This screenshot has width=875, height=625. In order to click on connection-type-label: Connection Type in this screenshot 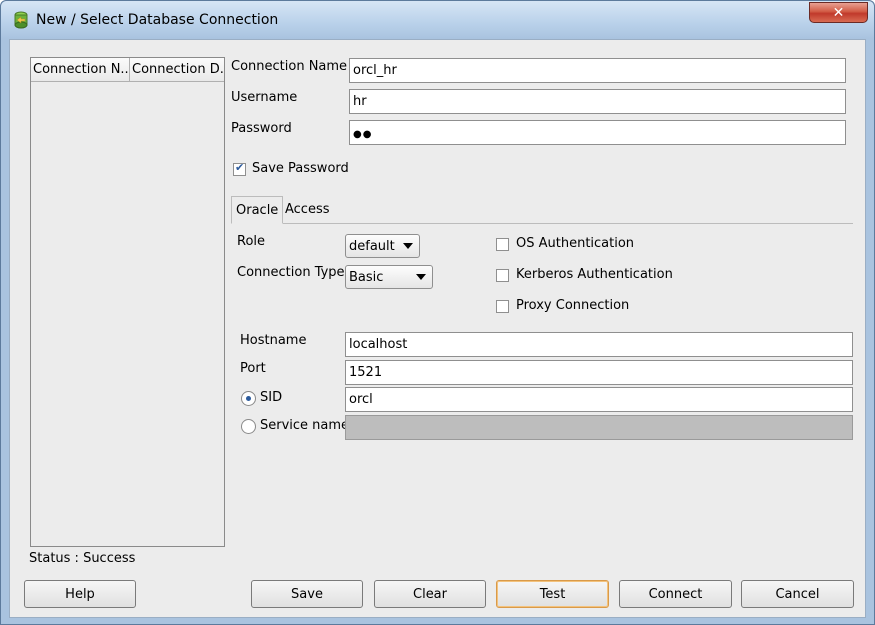, I will do `click(291, 272)`.